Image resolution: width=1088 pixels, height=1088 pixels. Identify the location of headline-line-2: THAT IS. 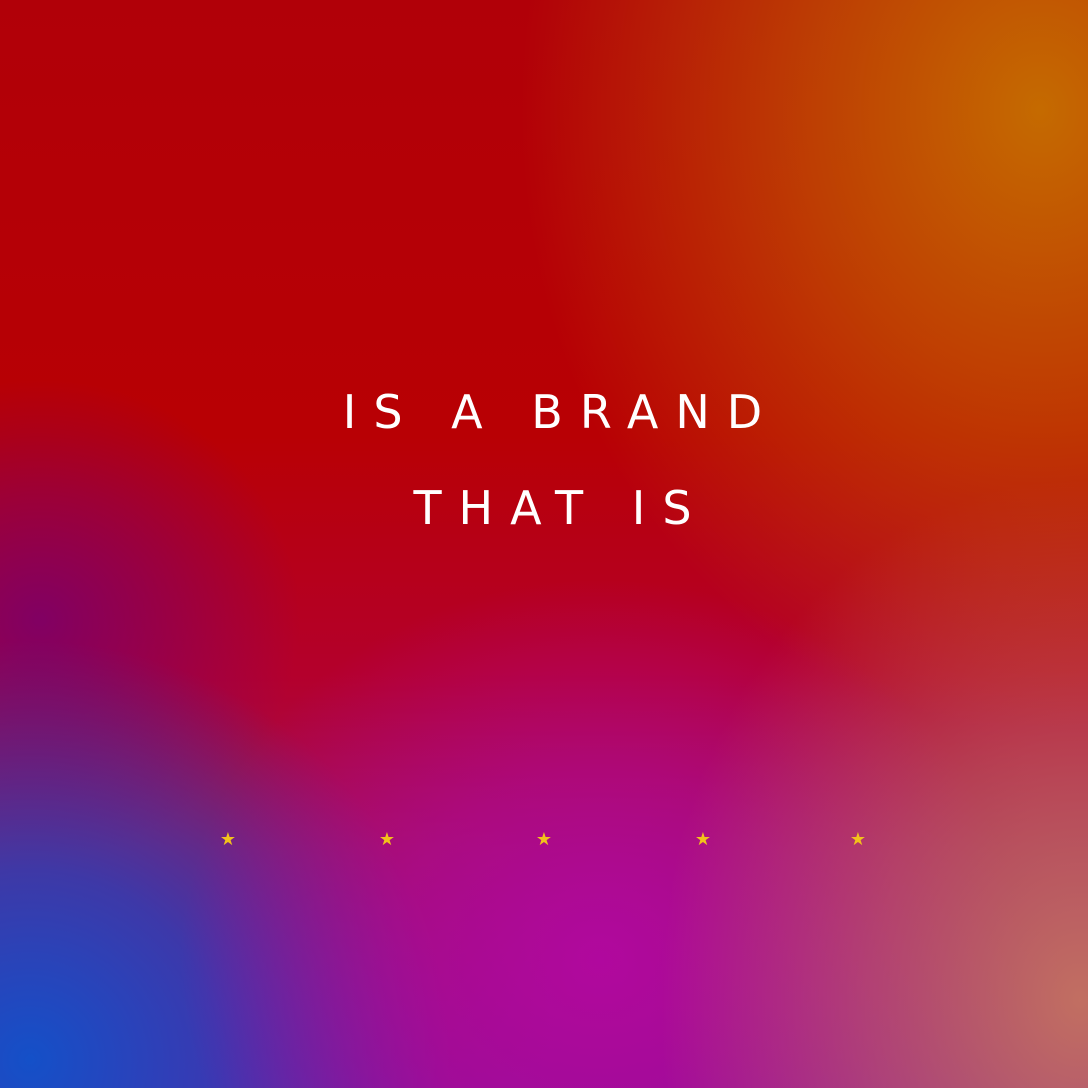
(561, 508).